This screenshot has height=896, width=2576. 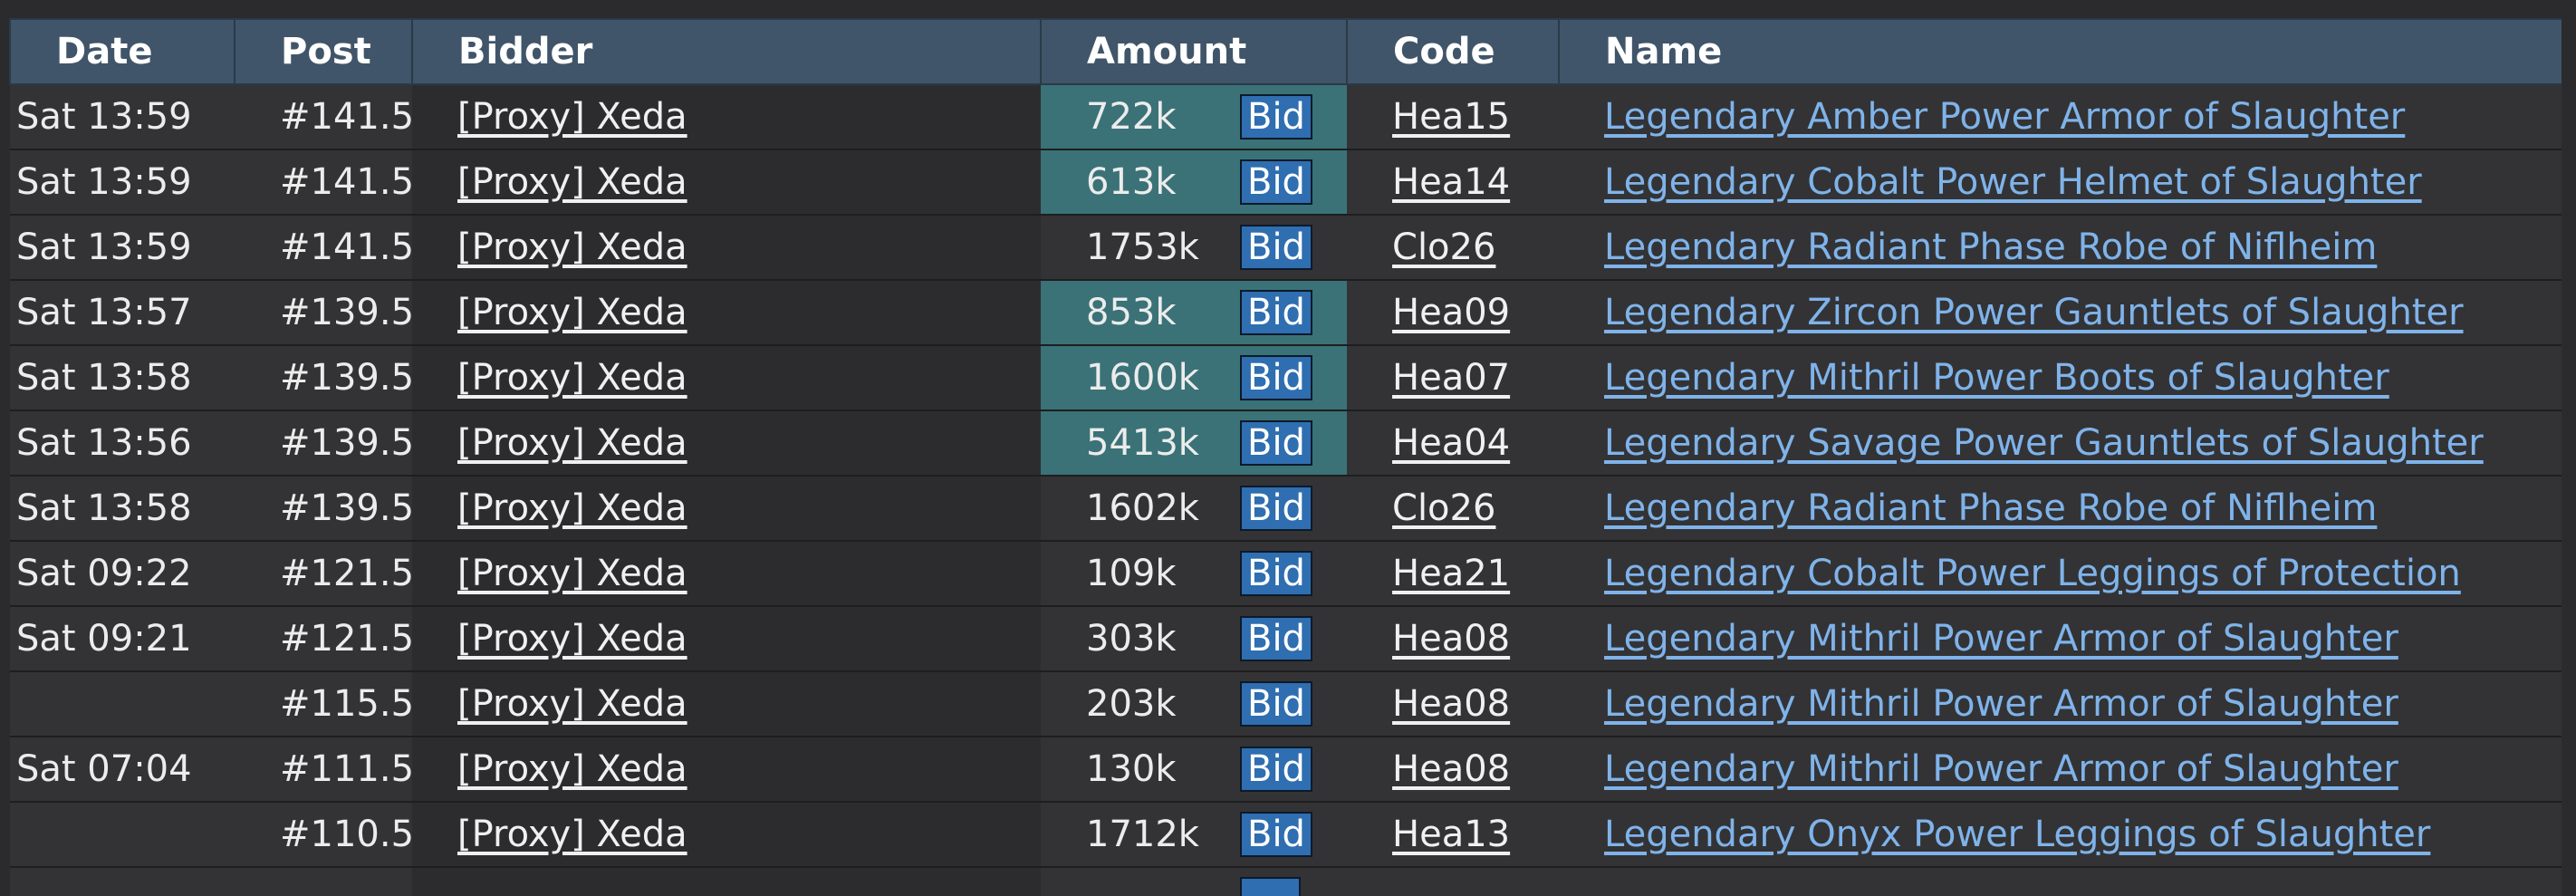 What do you see at coordinates (1133, 312) in the screenshot?
I see `cell-amount: 853k` at bounding box center [1133, 312].